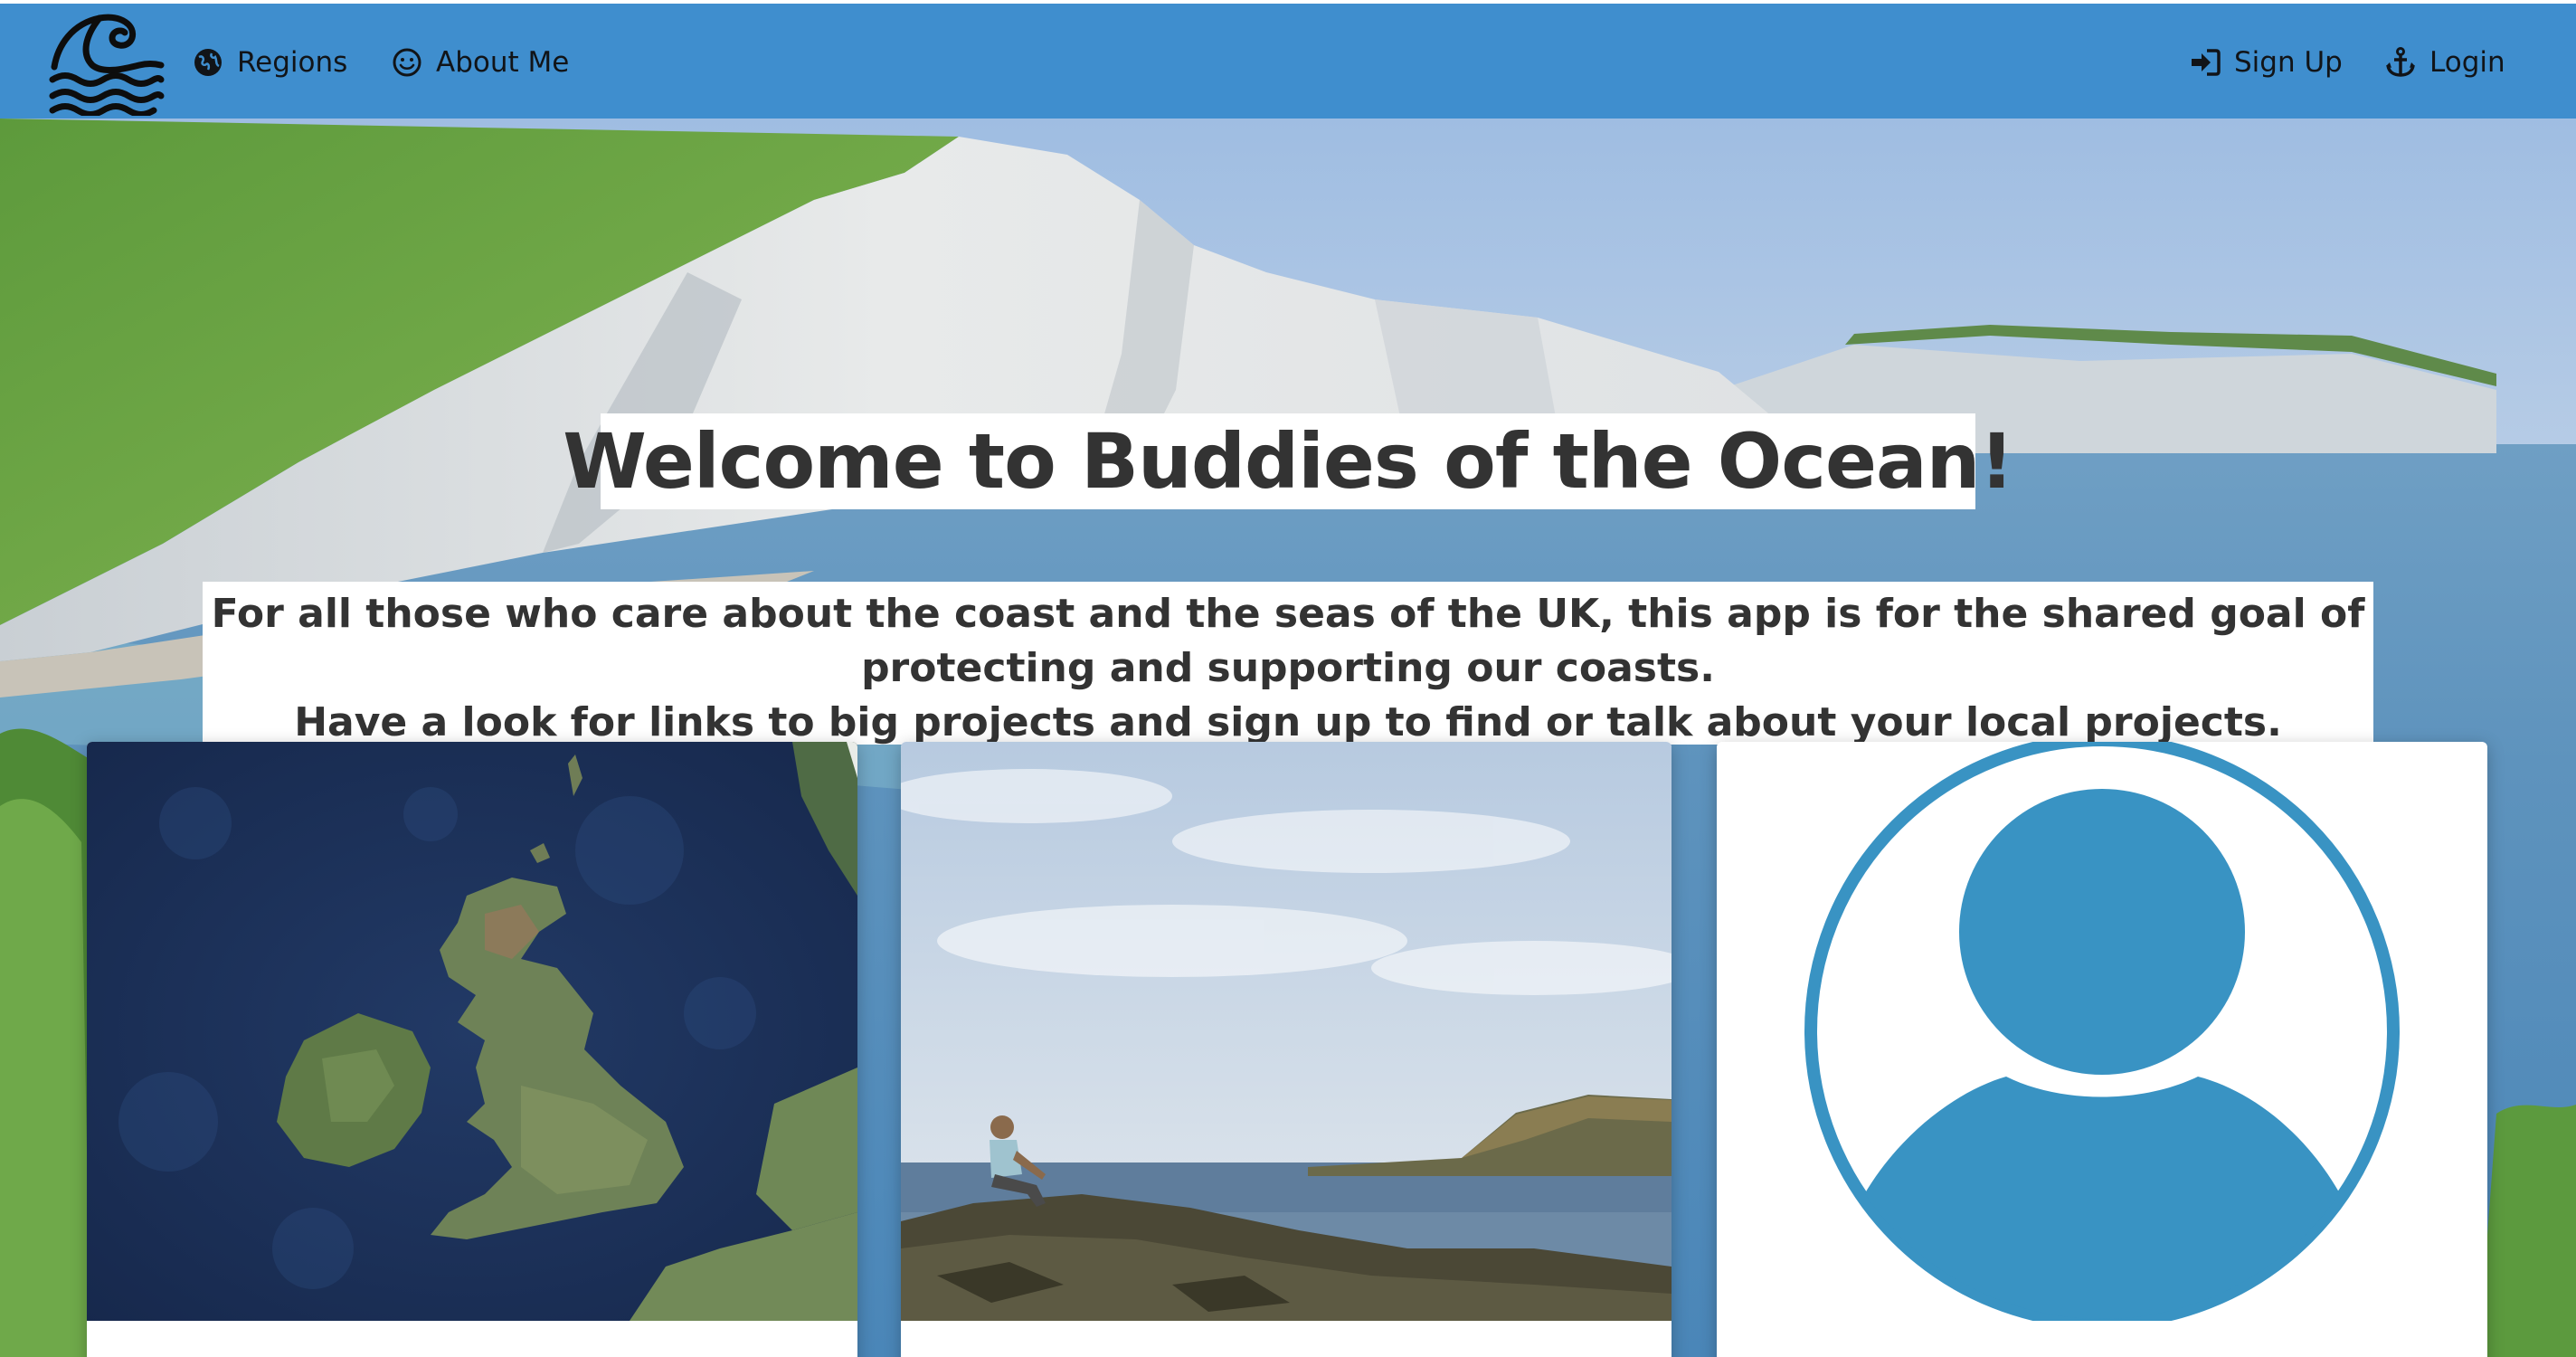 This screenshot has width=2576, height=1357. I want to click on anchor-icon, so click(2401, 62).